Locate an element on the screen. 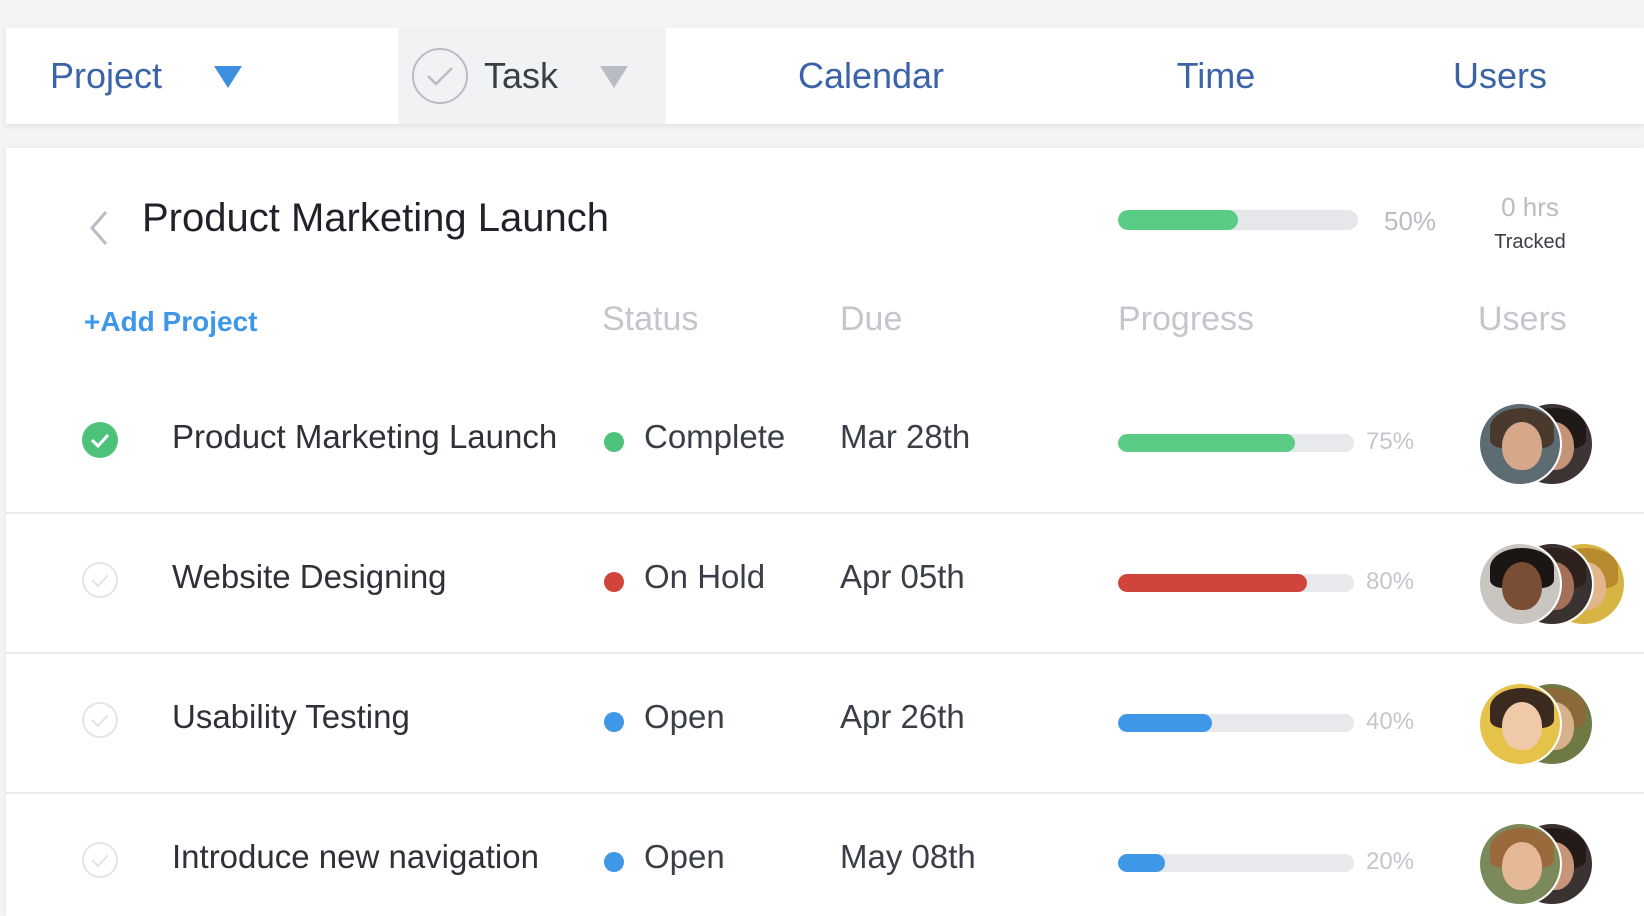 This screenshot has width=1644, height=916. table-row: Introduce new navigation Open May 08th 20% is located at coordinates (825, 855).